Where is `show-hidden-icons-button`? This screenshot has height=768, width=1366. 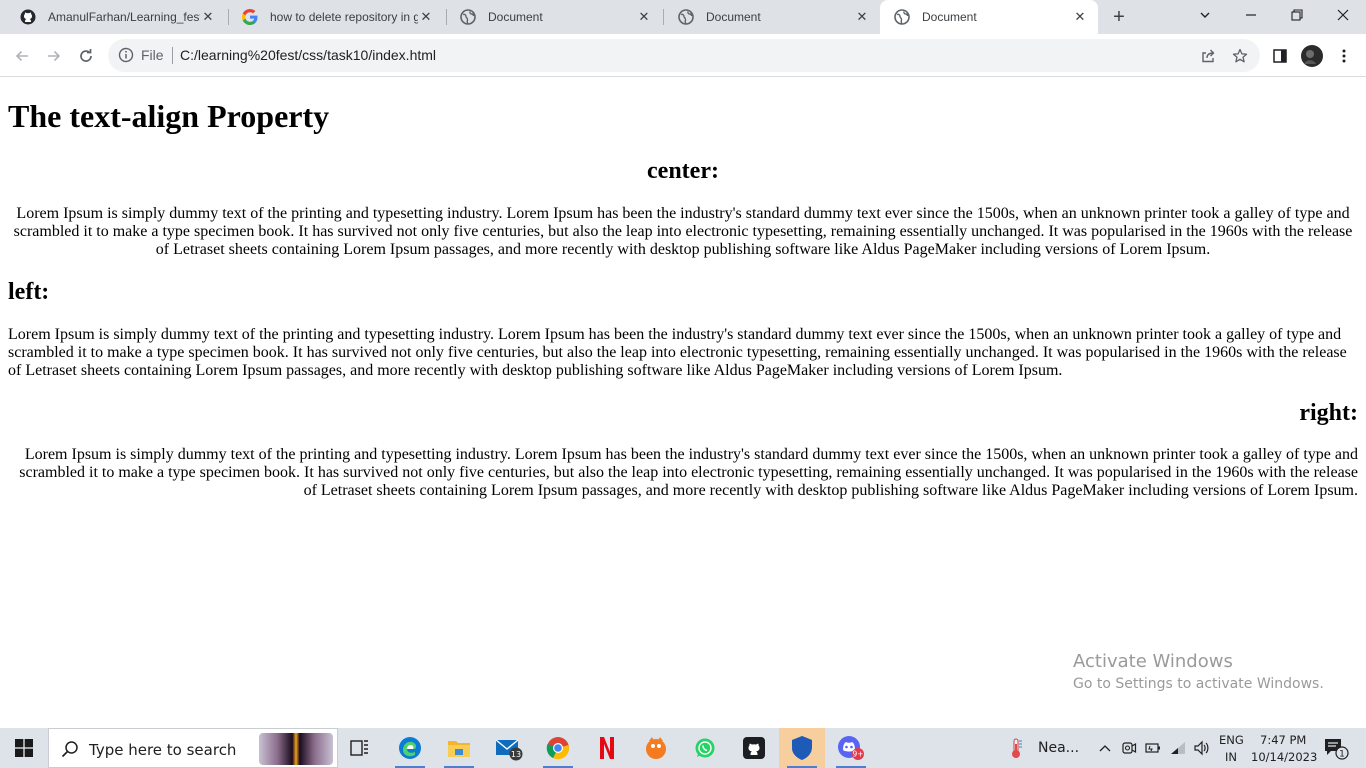 show-hidden-icons-button is located at coordinates (1105, 748).